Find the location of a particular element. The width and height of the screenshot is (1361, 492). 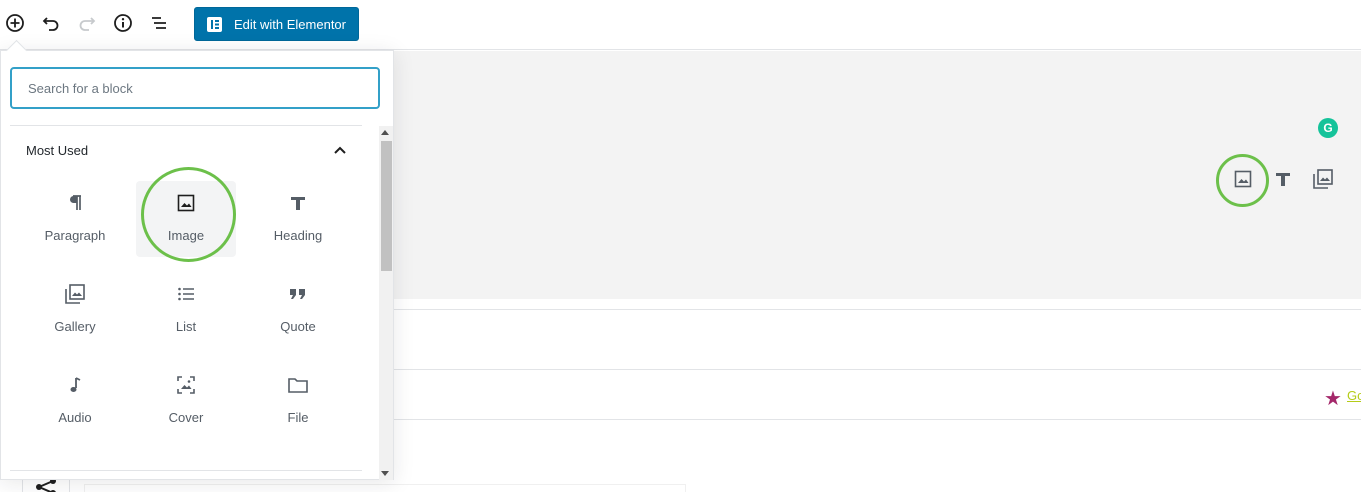

paragraph-icon is located at coordinates (75, 203).